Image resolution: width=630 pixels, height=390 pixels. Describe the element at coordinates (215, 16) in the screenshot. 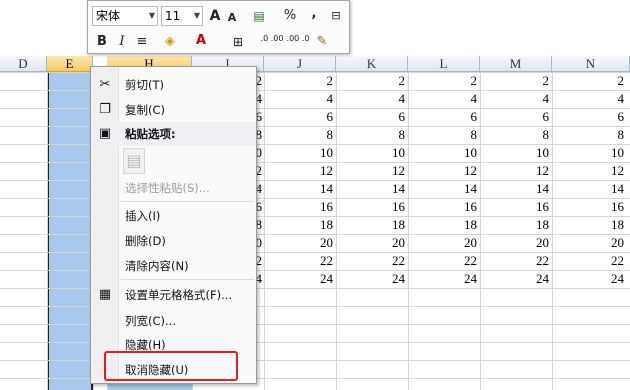

I see `grow-font-button: A` at that location.